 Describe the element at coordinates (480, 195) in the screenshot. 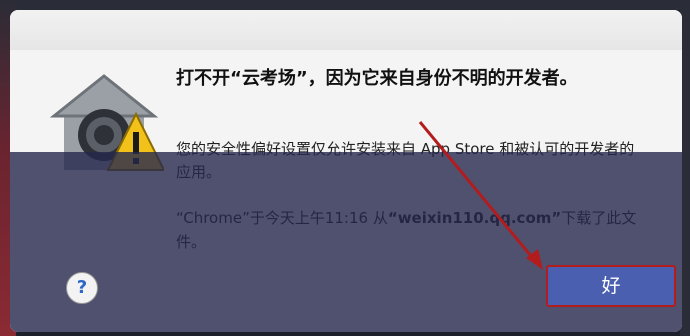

I see `annotation-arrow` at that location.